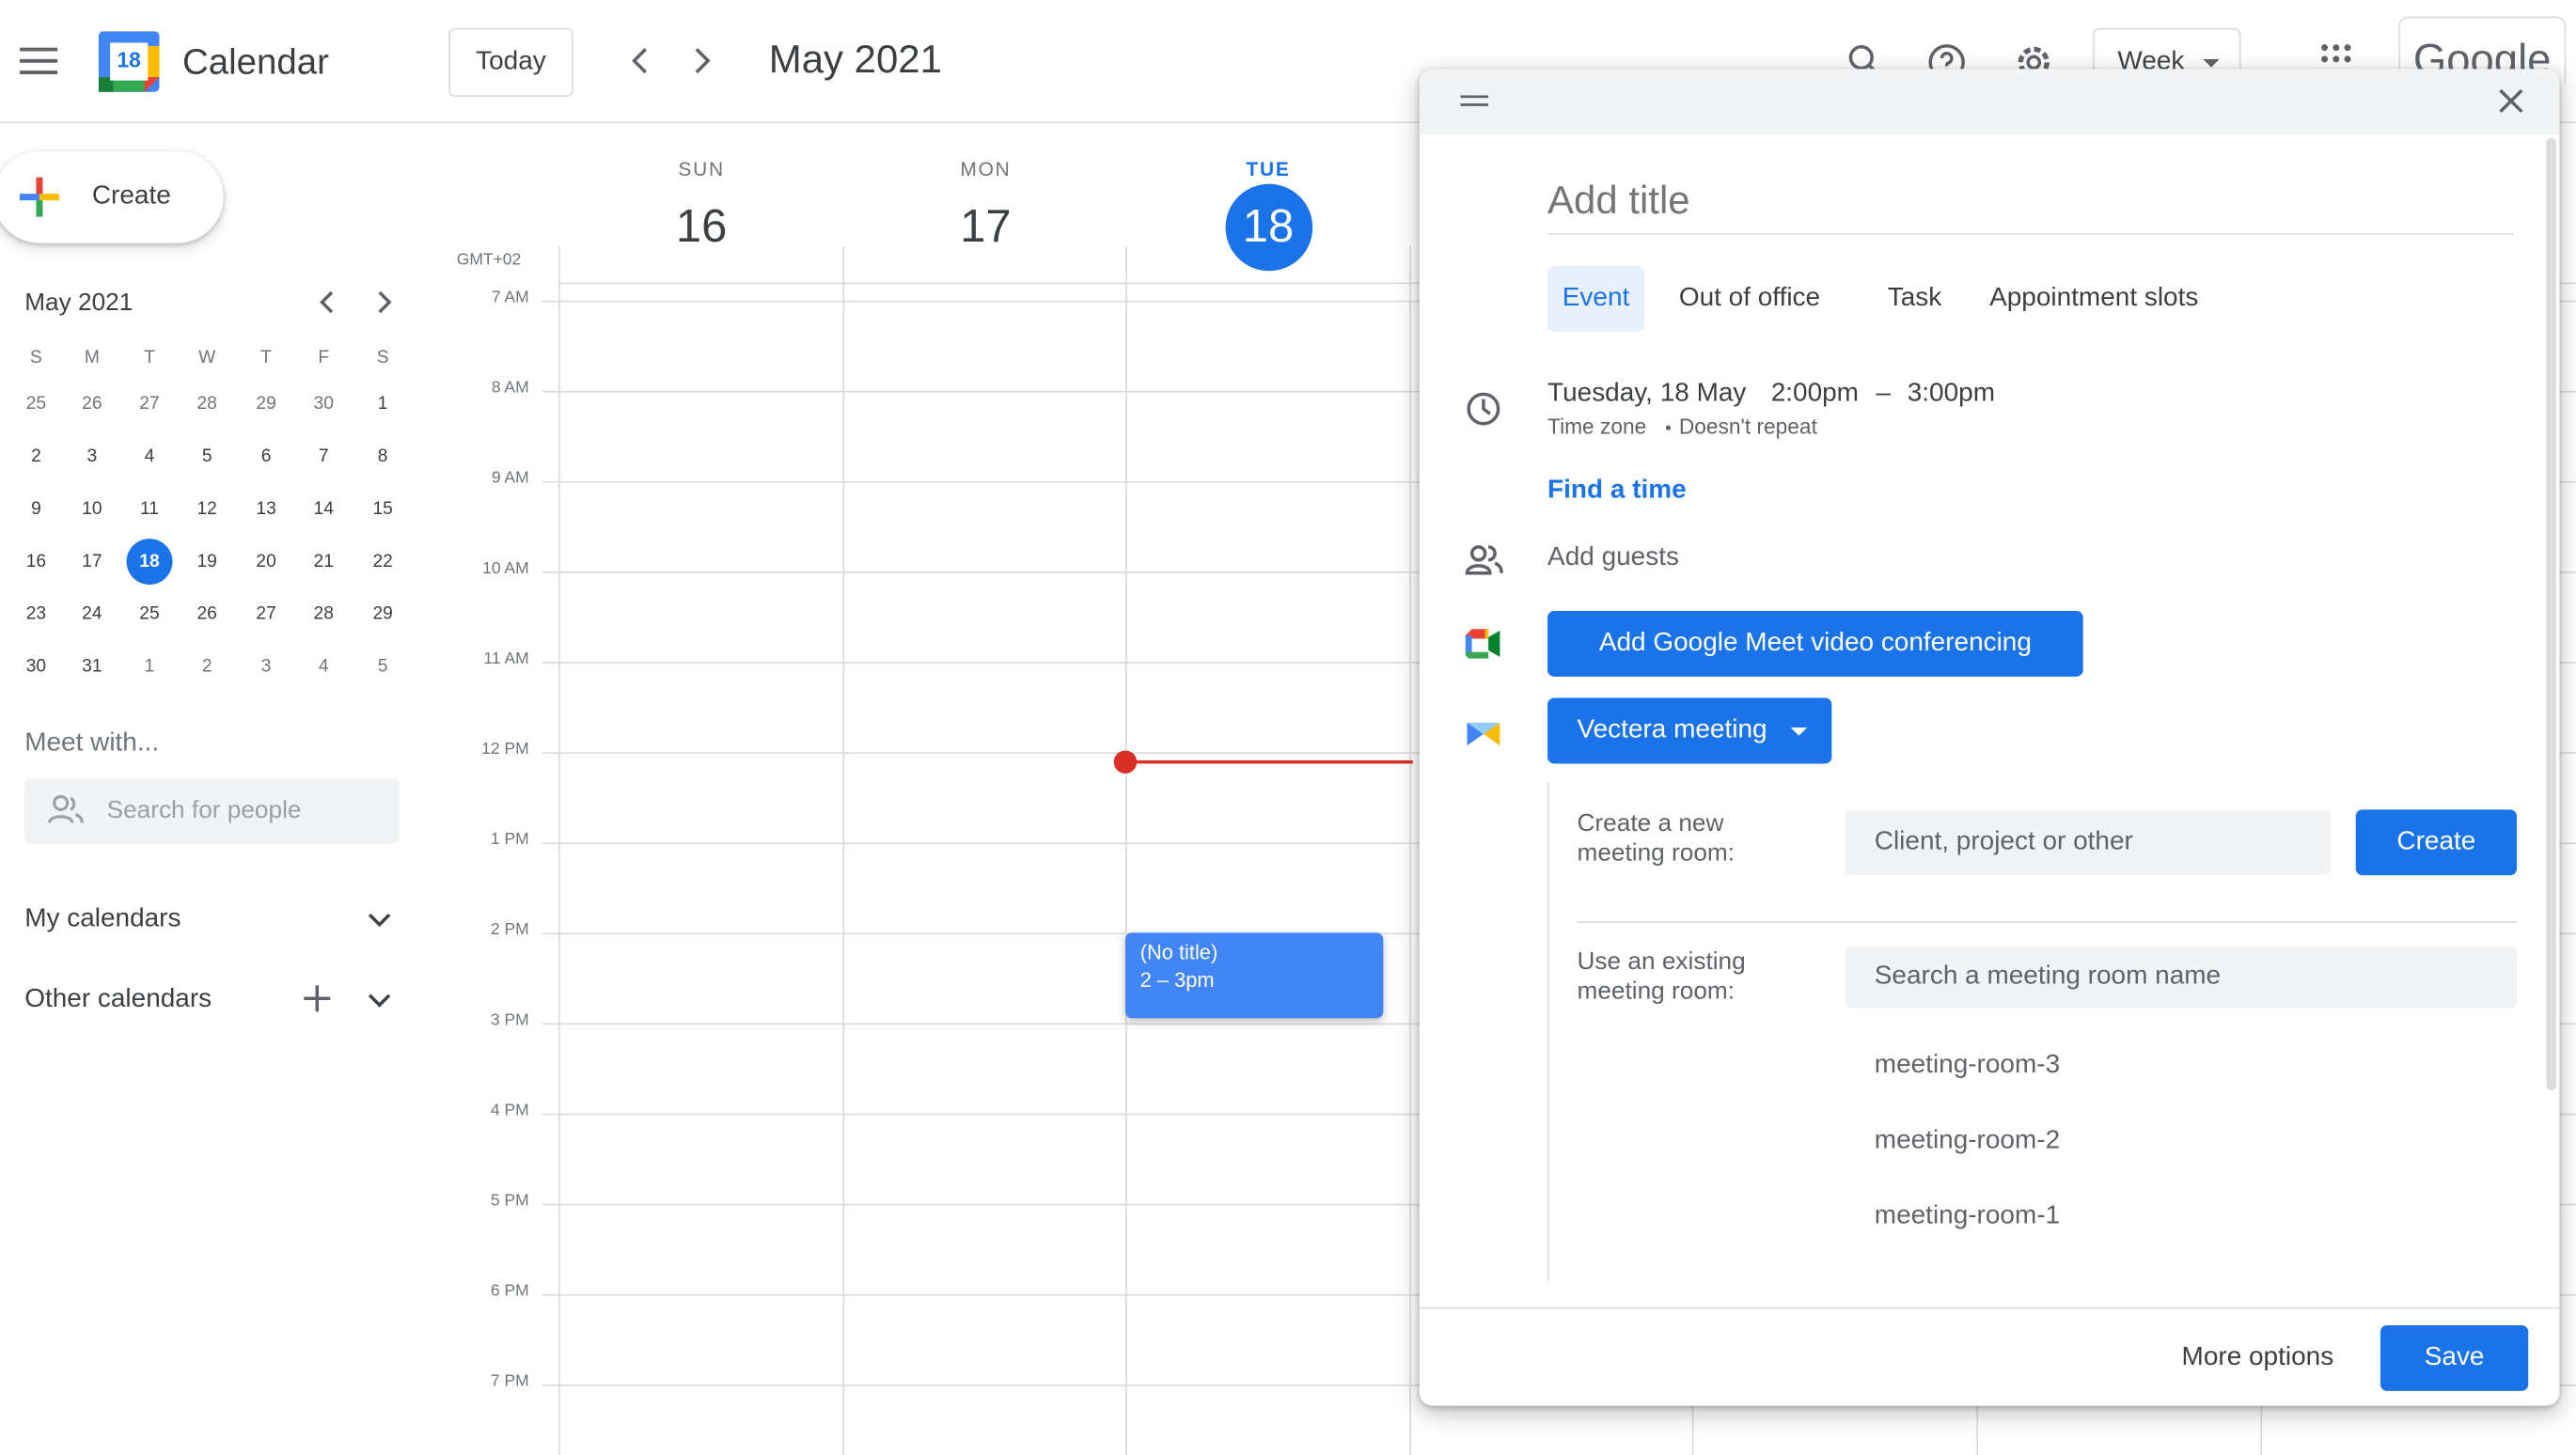 This screenshot has height=1455, width=2576. I want to click on other-calendars-chevron-icon, so click(380, 1000).